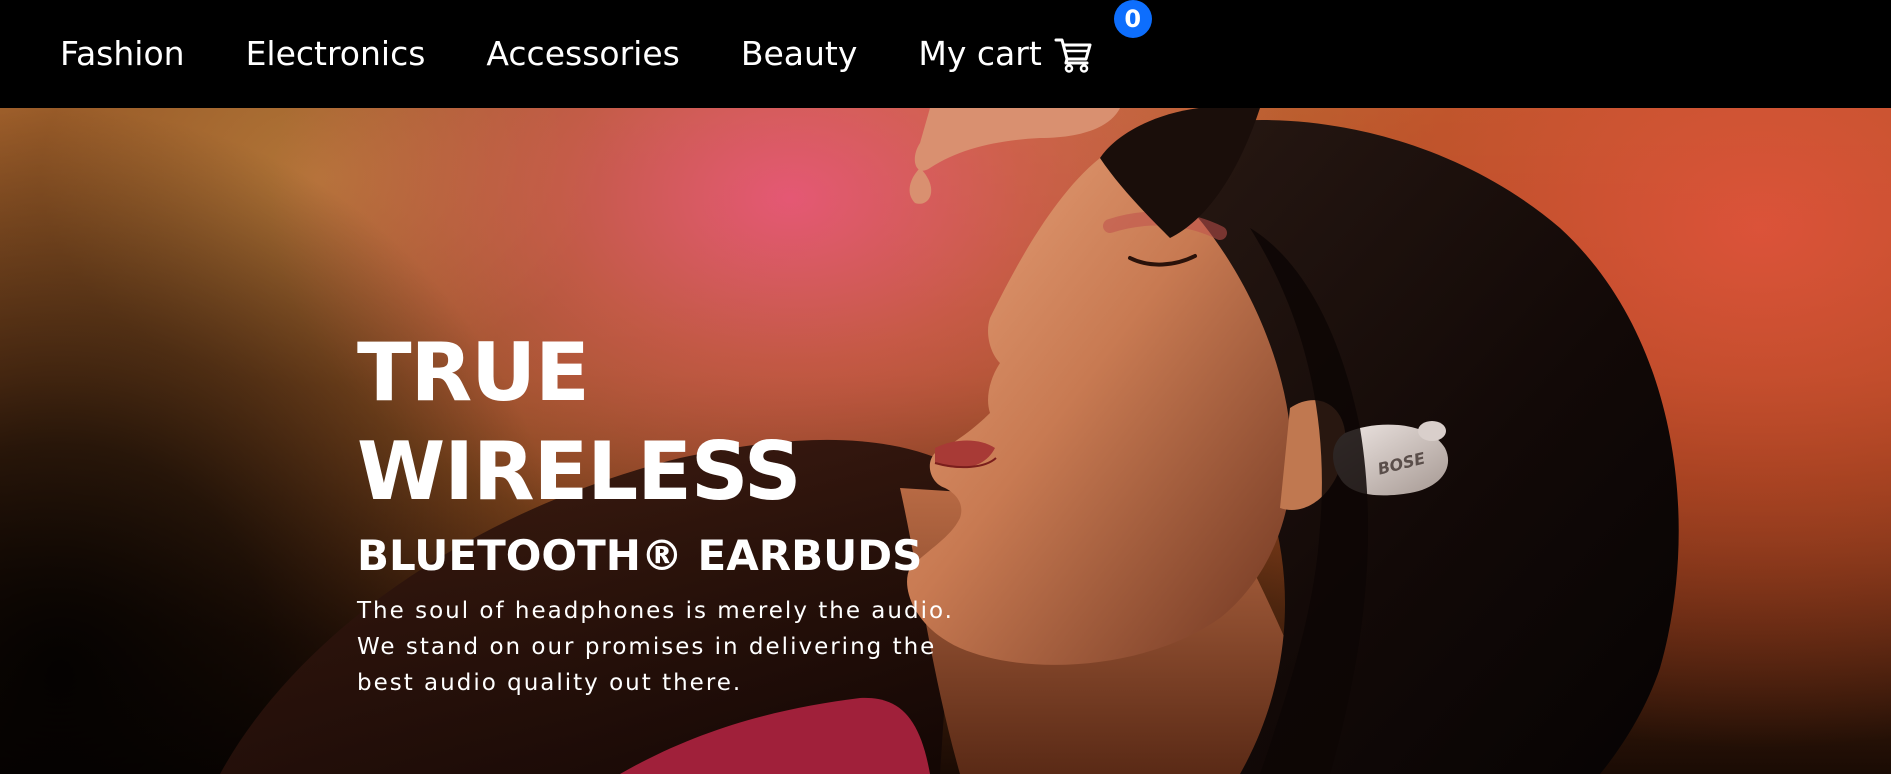 The height and width of the screenshot is (774, 1891). I want to click on nav-link-electronics: Electronics, so click(336, 53).